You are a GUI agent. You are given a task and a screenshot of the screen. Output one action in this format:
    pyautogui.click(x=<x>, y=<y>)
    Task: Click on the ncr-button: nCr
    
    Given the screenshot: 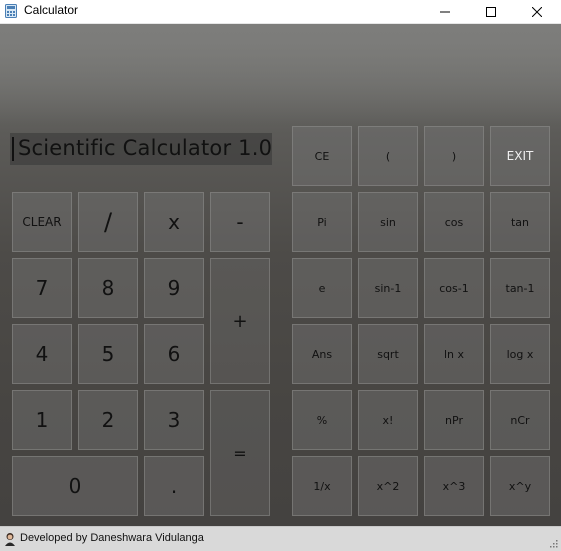 What is the action you would take?
    pyautogui.click(x=520, y=420)
    